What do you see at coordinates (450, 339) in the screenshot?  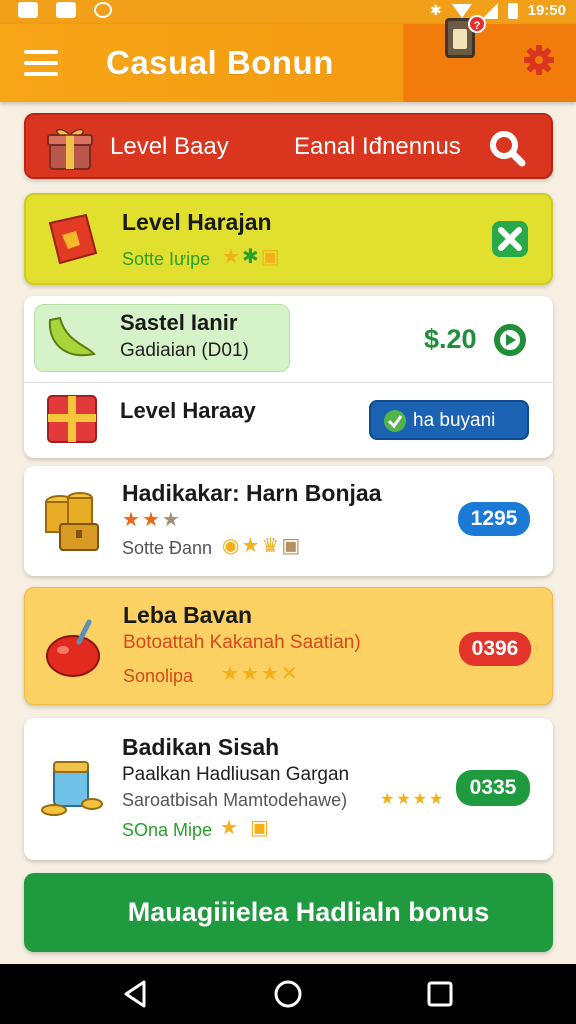 I see `sastel-price: $.20` at bounding box center [450, 339].